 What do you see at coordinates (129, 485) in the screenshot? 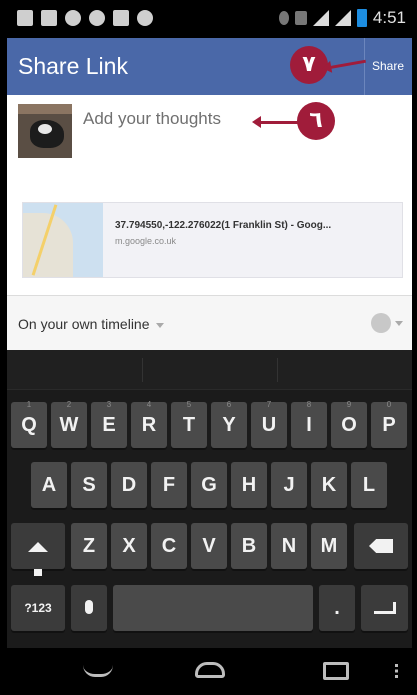
I see `key-d: D` at bounding box center [129, 485].